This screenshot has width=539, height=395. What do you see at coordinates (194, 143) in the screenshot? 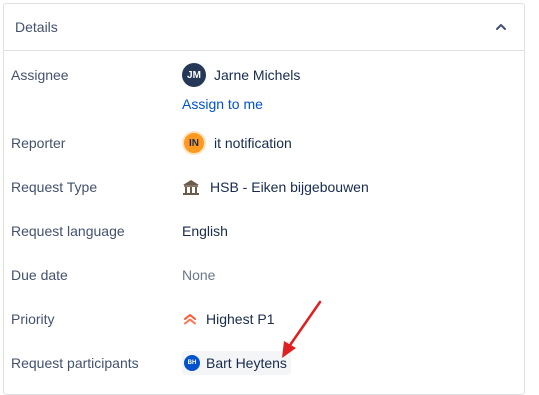
I see `avatar: IN` at bounding box center [194, 143].